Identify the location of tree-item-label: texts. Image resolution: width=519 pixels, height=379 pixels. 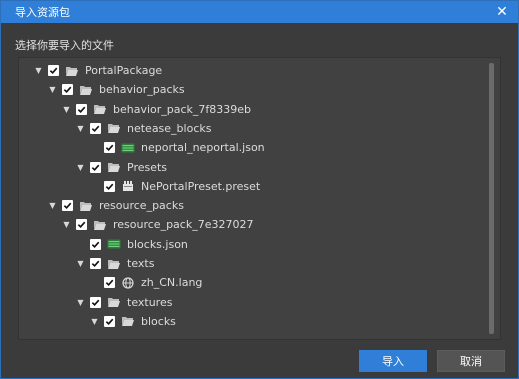
(141, 263).